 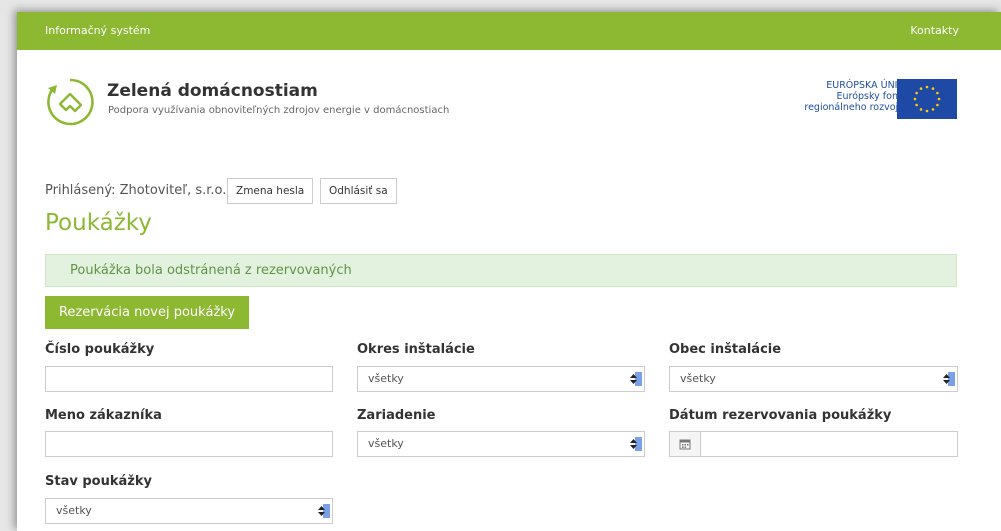 I want to click on device-select-value: všetky, so click(x=386, y=443).